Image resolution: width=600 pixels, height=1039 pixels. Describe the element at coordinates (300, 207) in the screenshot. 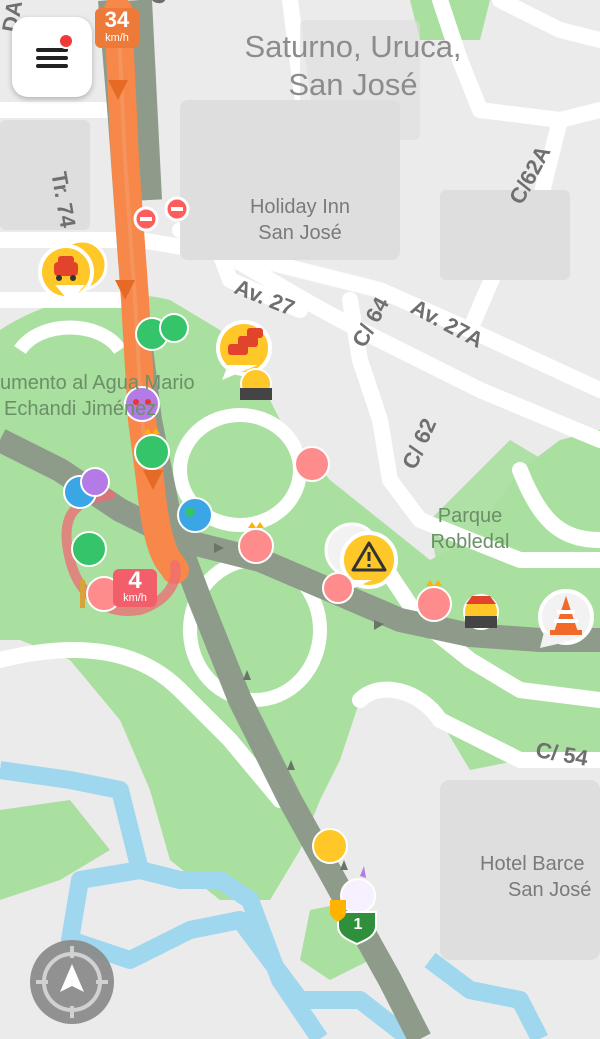

I see `poi-holiday-inn-line1: Holiday Inn` at that location.